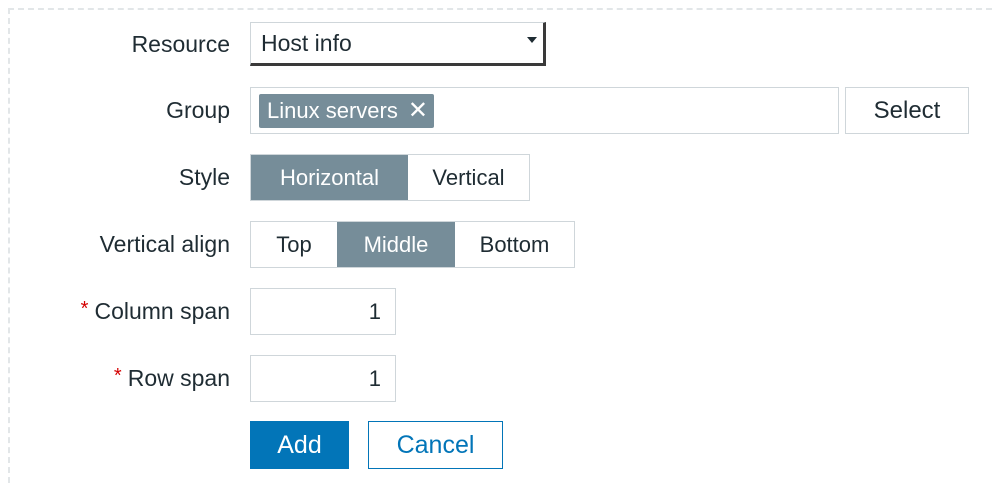 The width and height of the screenshot is (992, 483). I want to click on vertical-align-label: Vertical align, so click(164, 243).